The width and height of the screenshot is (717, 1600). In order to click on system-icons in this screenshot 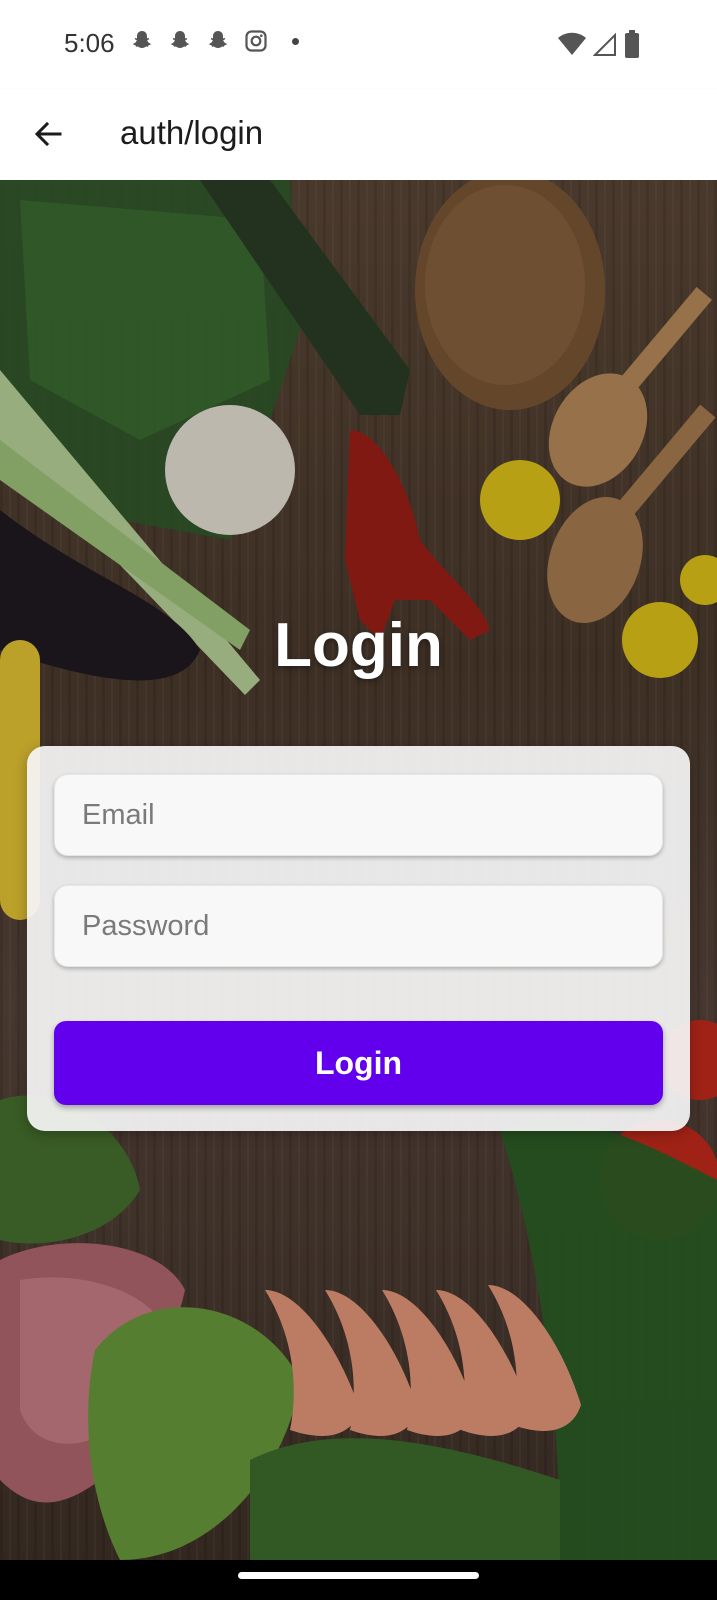, I will do `click(599, 46)`.